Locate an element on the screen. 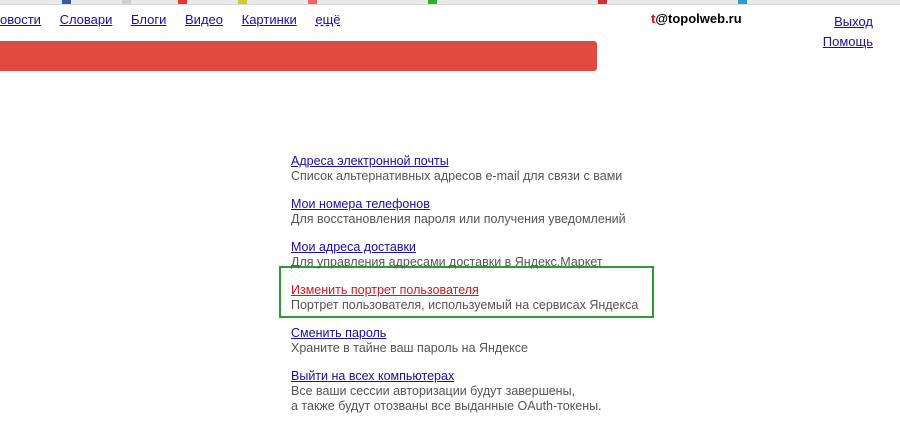  nav-video: Видео is located at coordinates (204, 19).